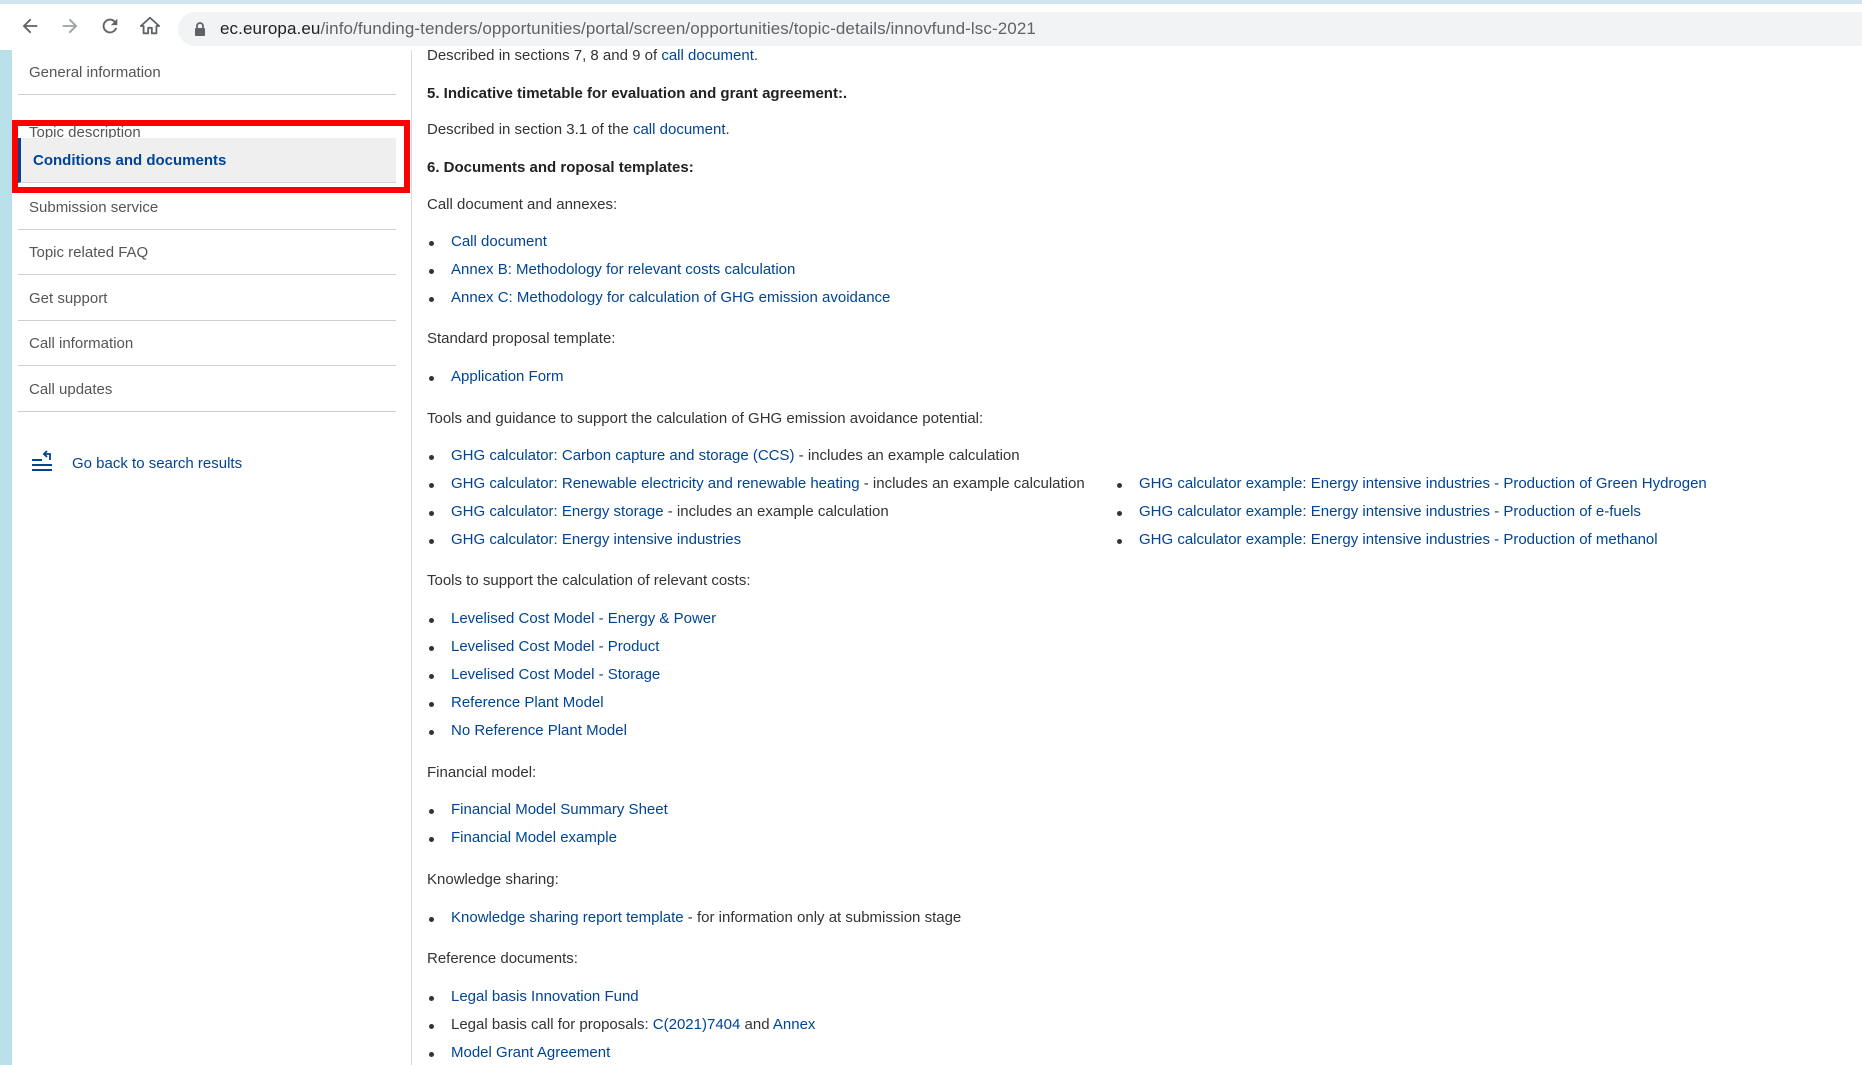 The width and height of the screenshot is (1862, 1065). I want to click on home-button, so click(150, 26).